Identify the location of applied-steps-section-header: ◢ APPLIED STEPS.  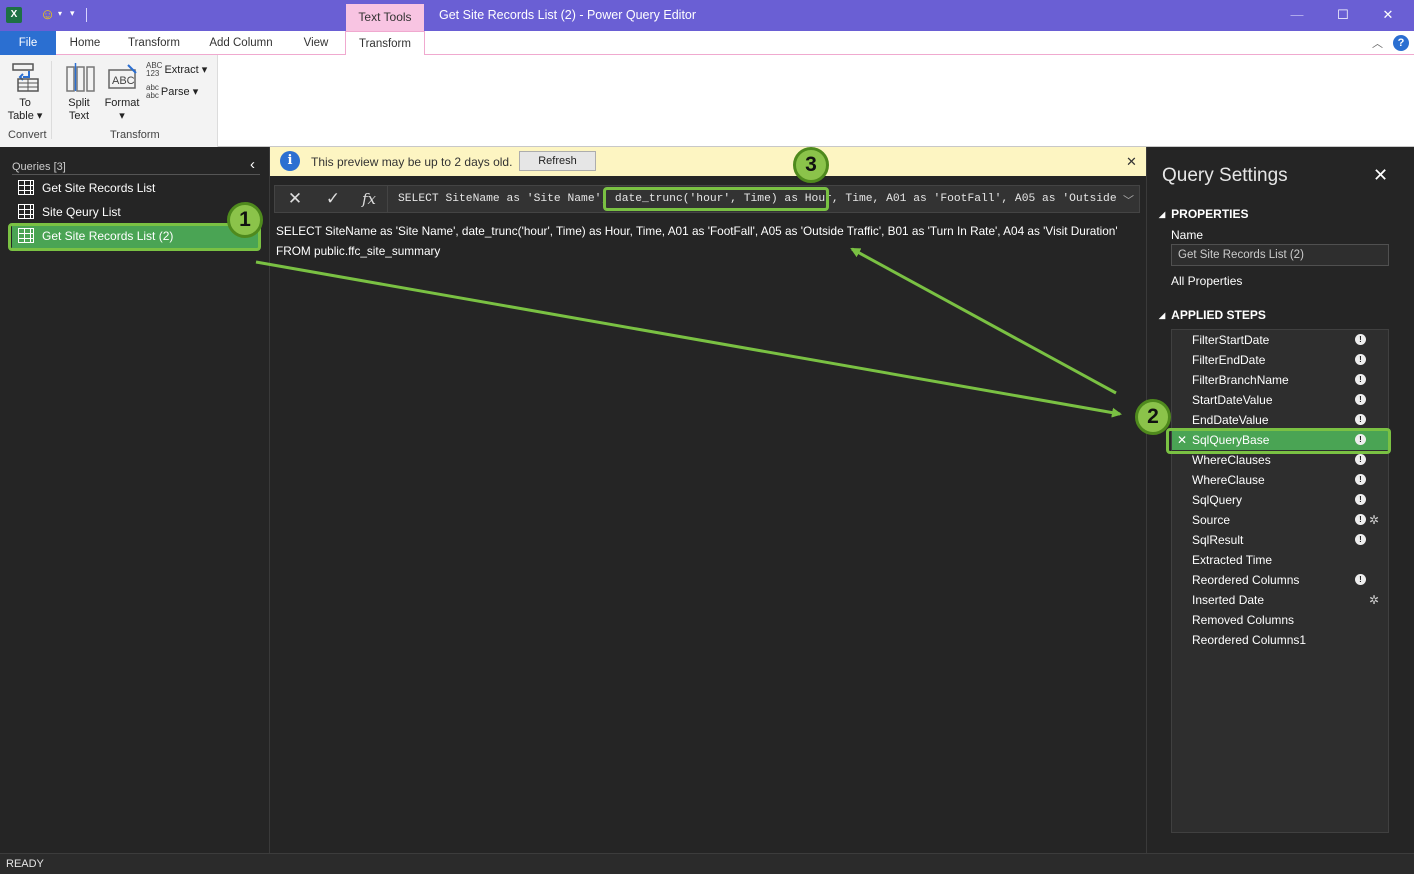
(1212, 315).